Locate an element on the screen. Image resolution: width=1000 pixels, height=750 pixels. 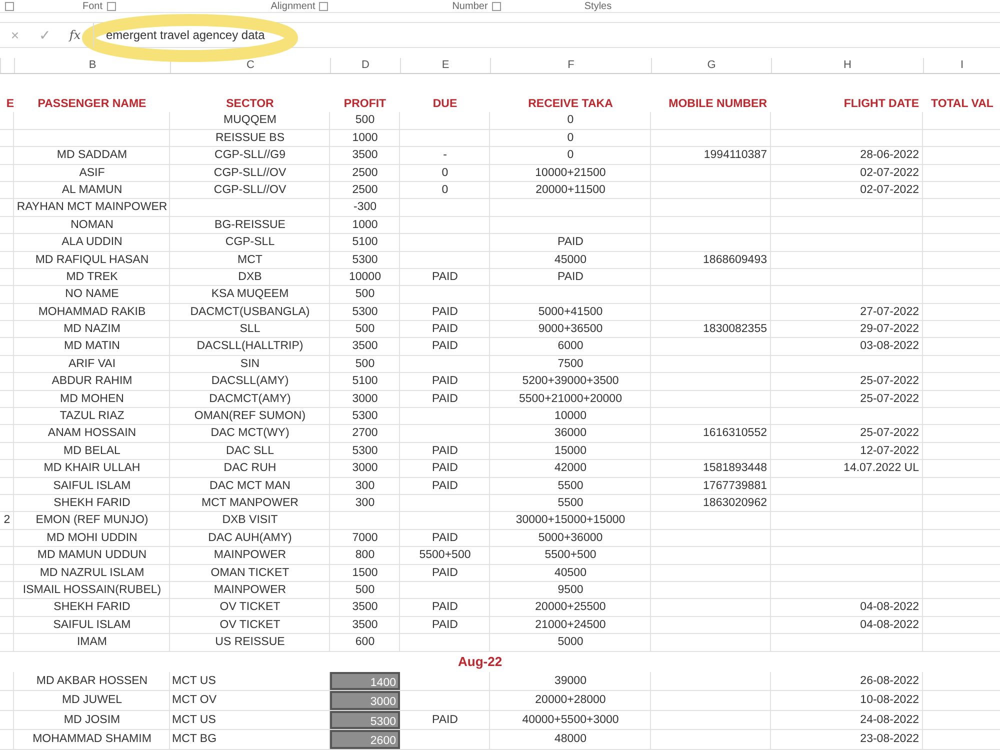
table-cell-text: 24-08-2022 is located at coordinates (889, 720).